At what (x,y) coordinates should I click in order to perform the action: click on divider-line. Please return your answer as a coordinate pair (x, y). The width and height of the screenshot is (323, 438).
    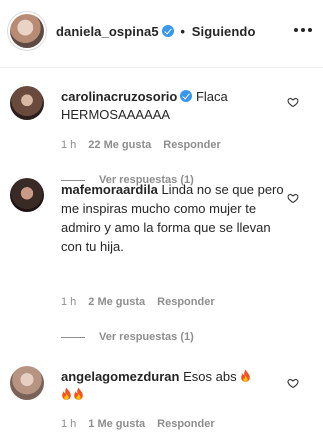
    Looking at the image, I should click on (73, 337).